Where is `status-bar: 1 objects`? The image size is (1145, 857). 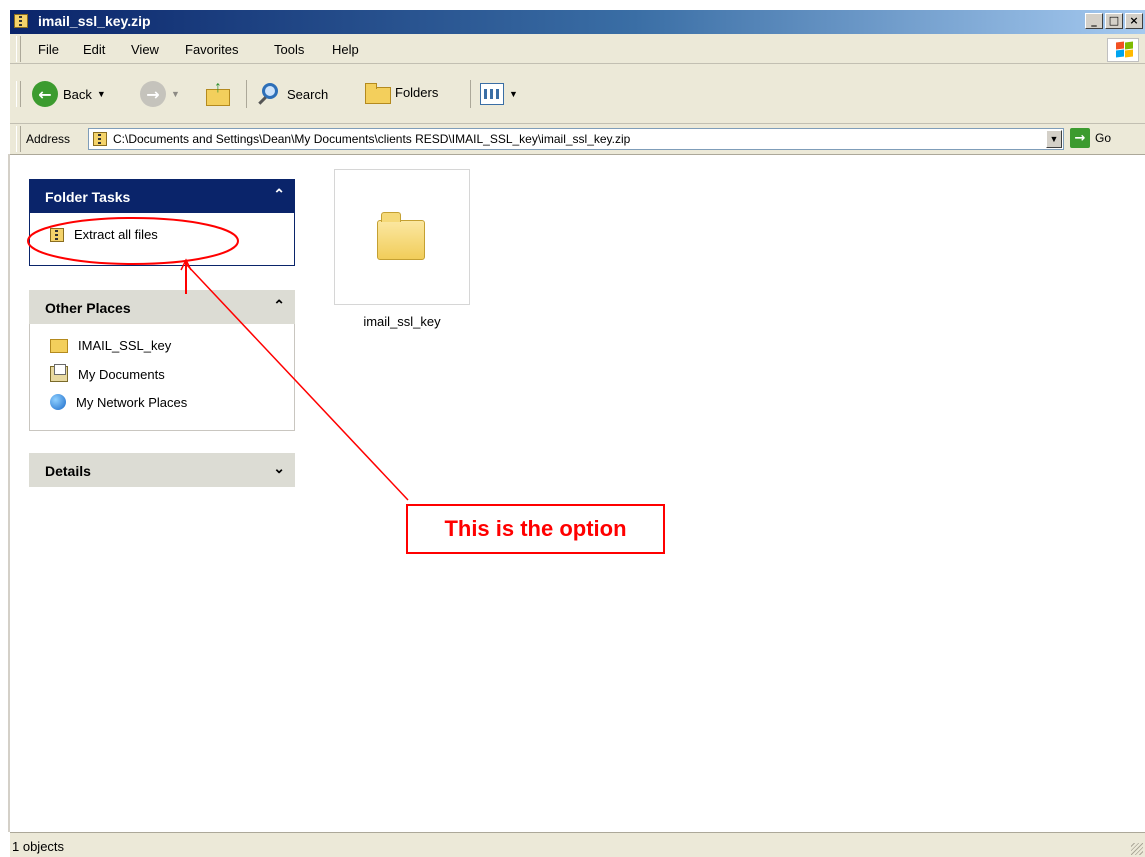
status-bar: 1 objects is located at coordinates (577, 844).